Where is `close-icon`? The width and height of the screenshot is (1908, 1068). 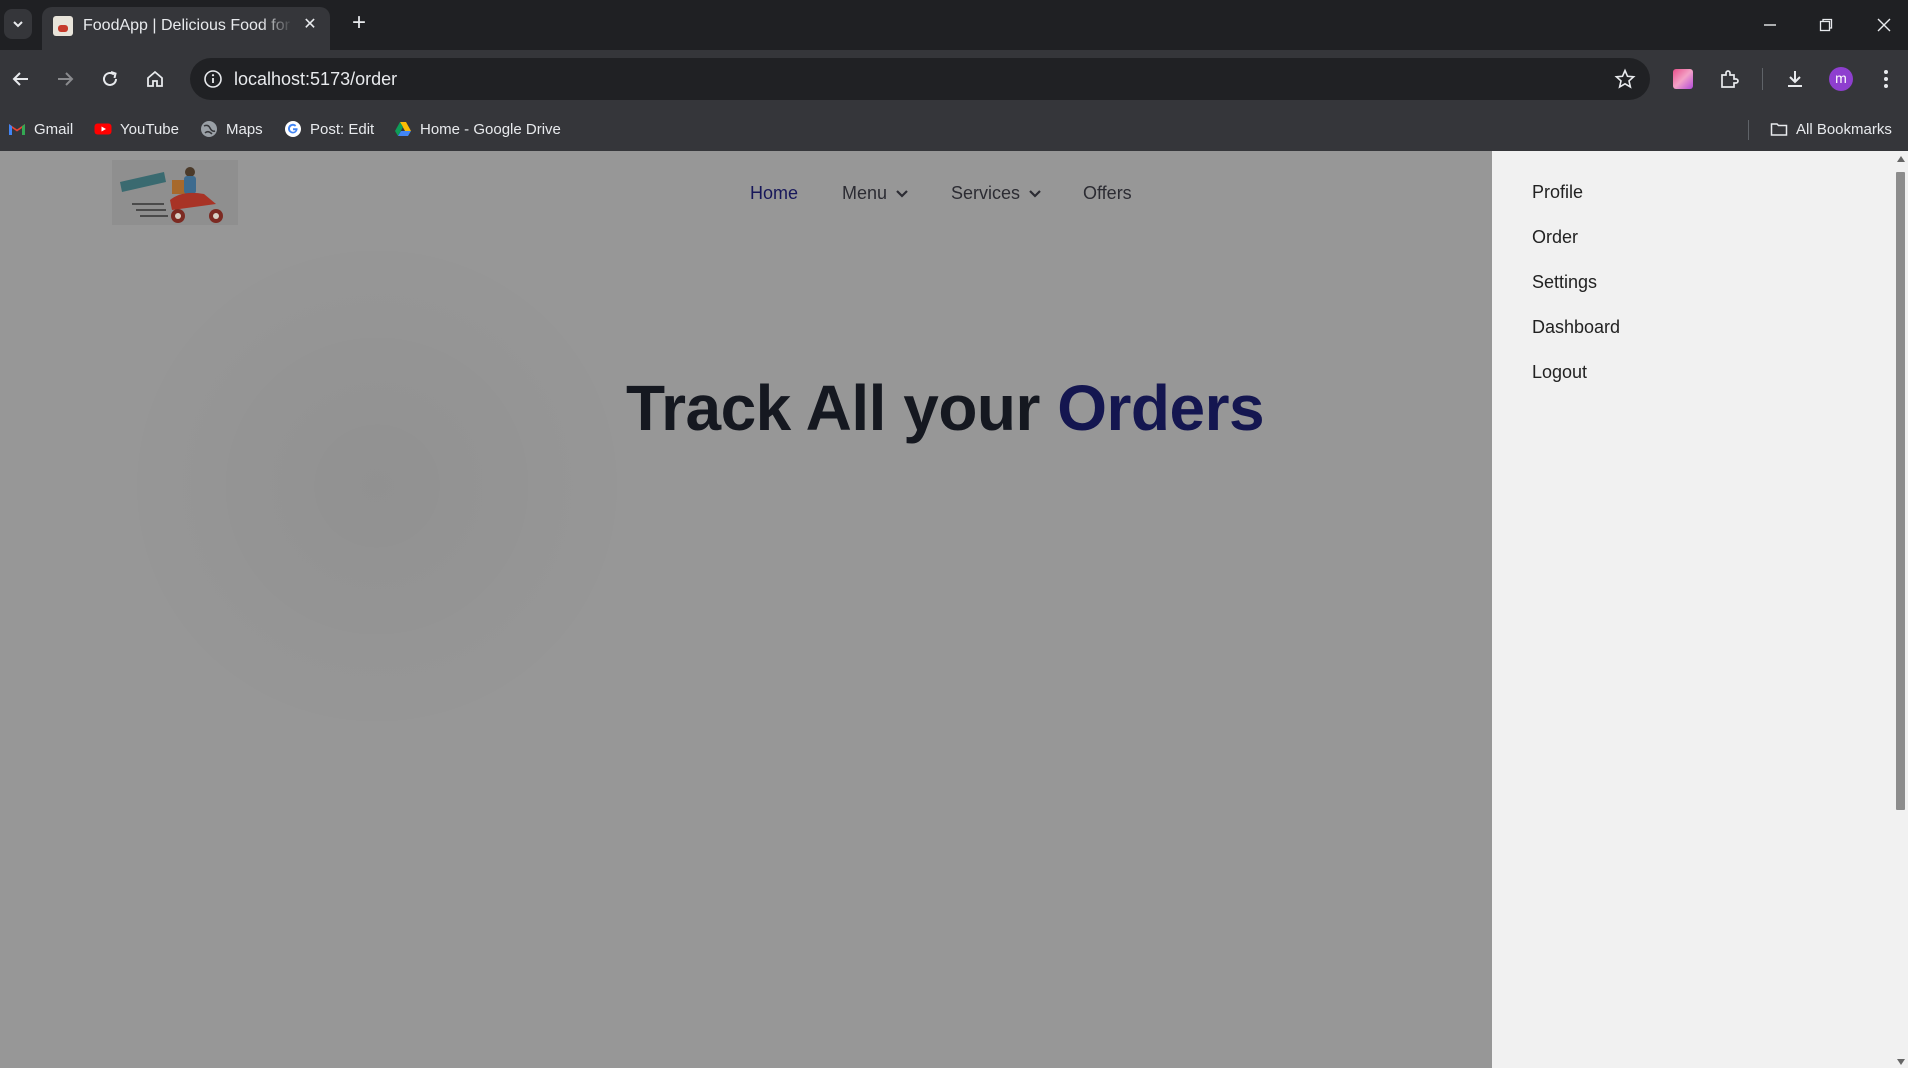
close-icon is located at coordinates (1884, 25).